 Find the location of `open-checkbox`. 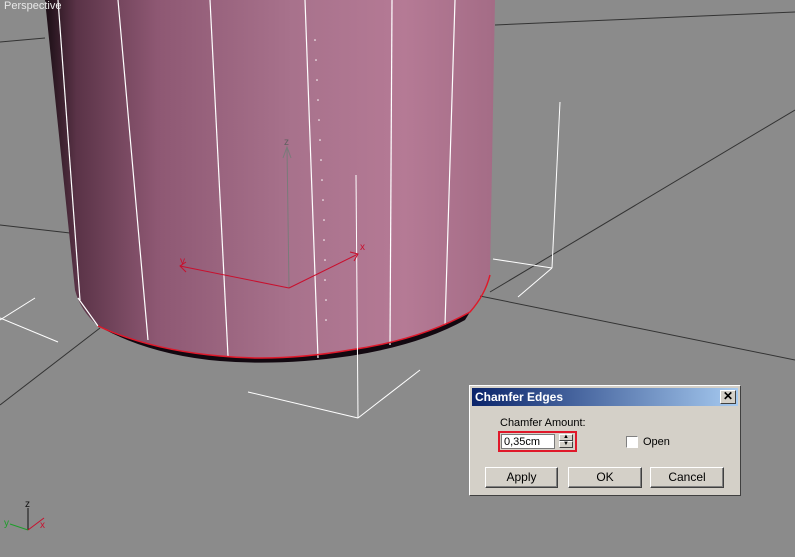

open-checkbox is located at coordinates (632, 442).